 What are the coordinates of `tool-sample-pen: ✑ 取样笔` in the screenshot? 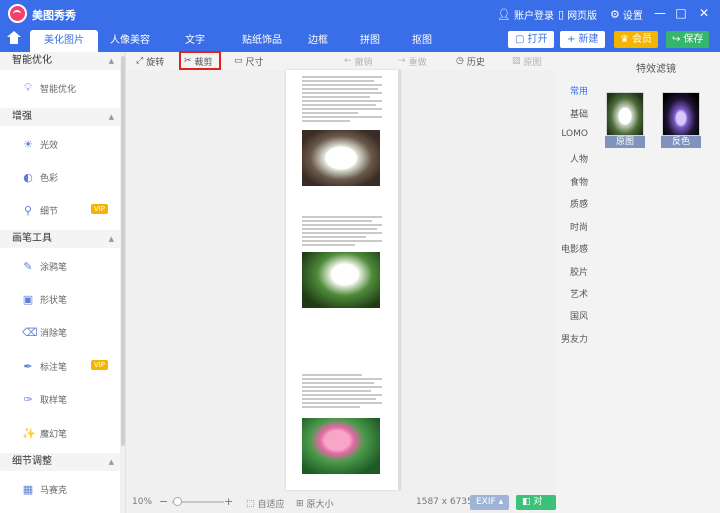 It's located at (60, 399).